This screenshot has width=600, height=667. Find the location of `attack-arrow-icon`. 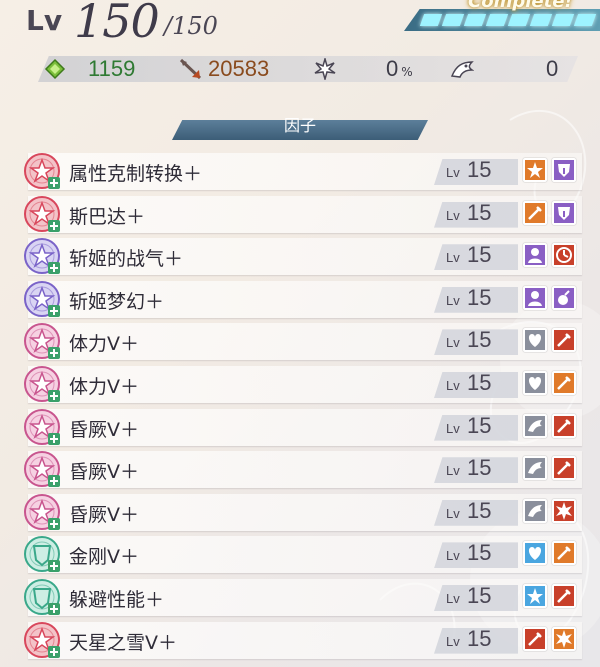

attack-arrow-icon is located at coordinates (190, 69).